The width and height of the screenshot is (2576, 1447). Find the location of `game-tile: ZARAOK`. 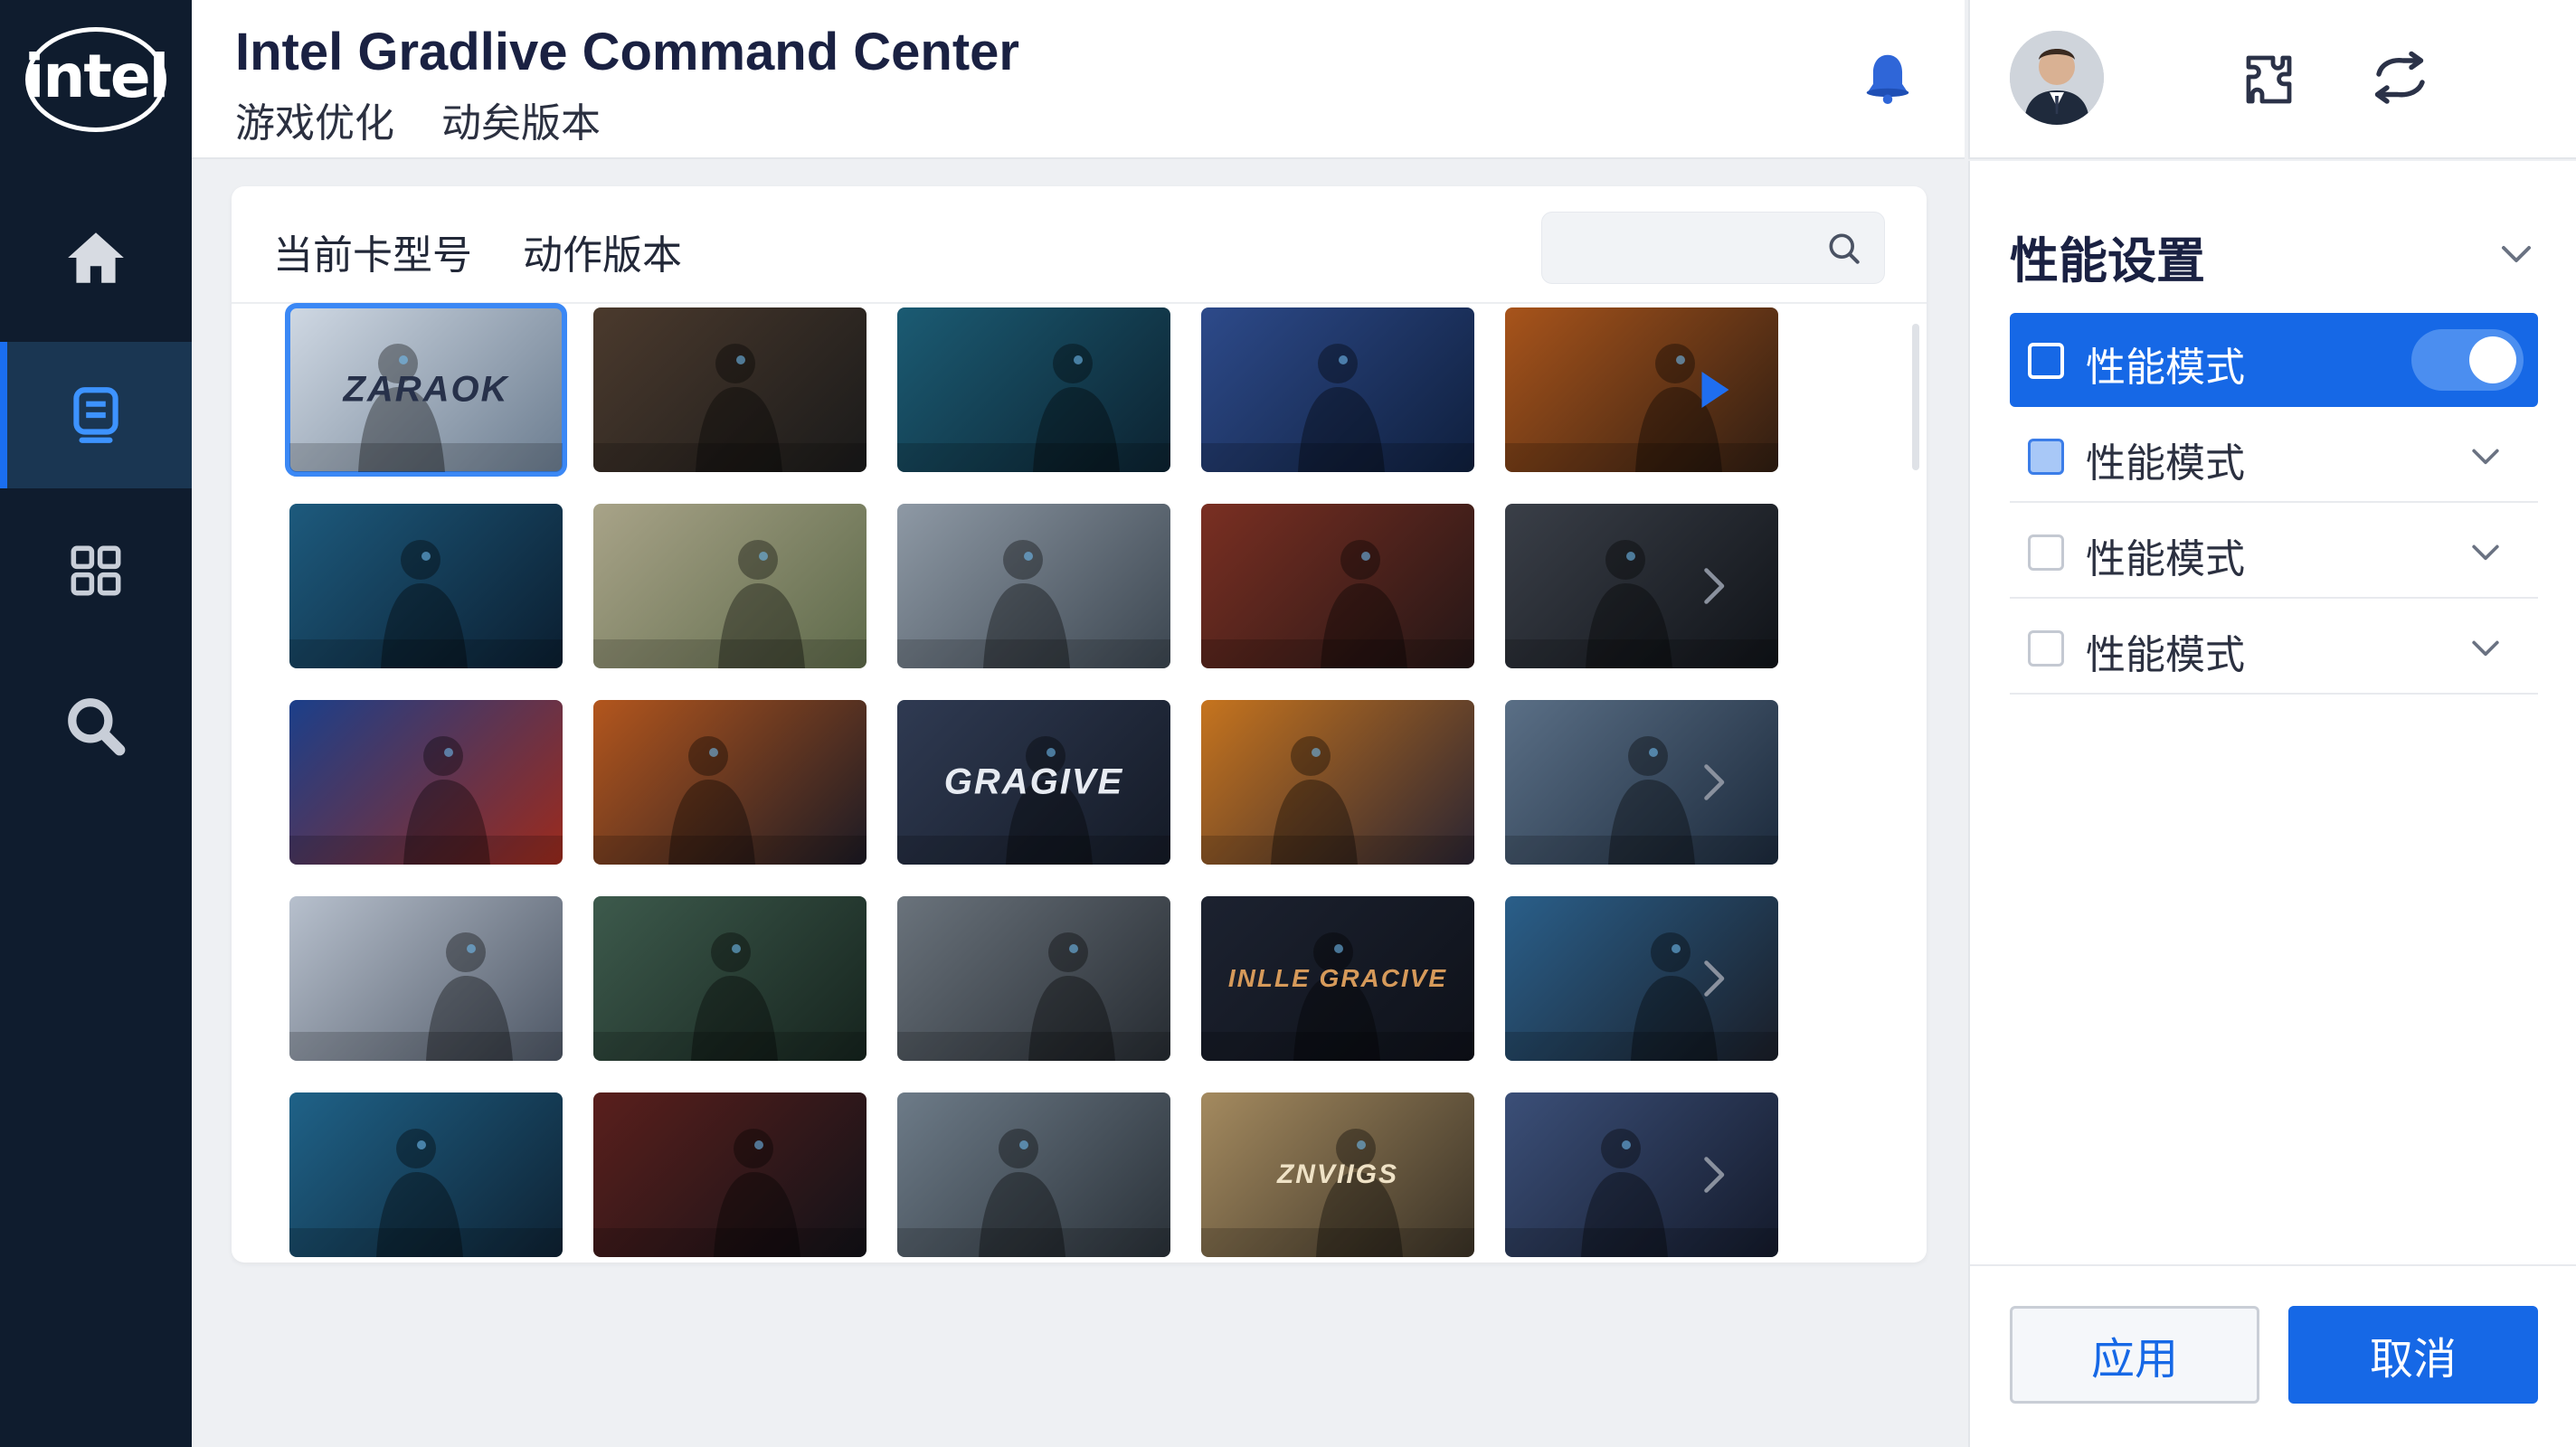

game-tile: ZARAOK is located at coordinates (426, 390).